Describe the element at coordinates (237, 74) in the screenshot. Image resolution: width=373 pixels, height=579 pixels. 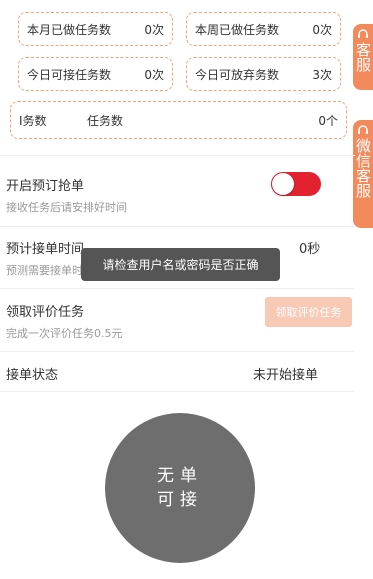
I see `stat-label: 今日可放弃务数` at that location.